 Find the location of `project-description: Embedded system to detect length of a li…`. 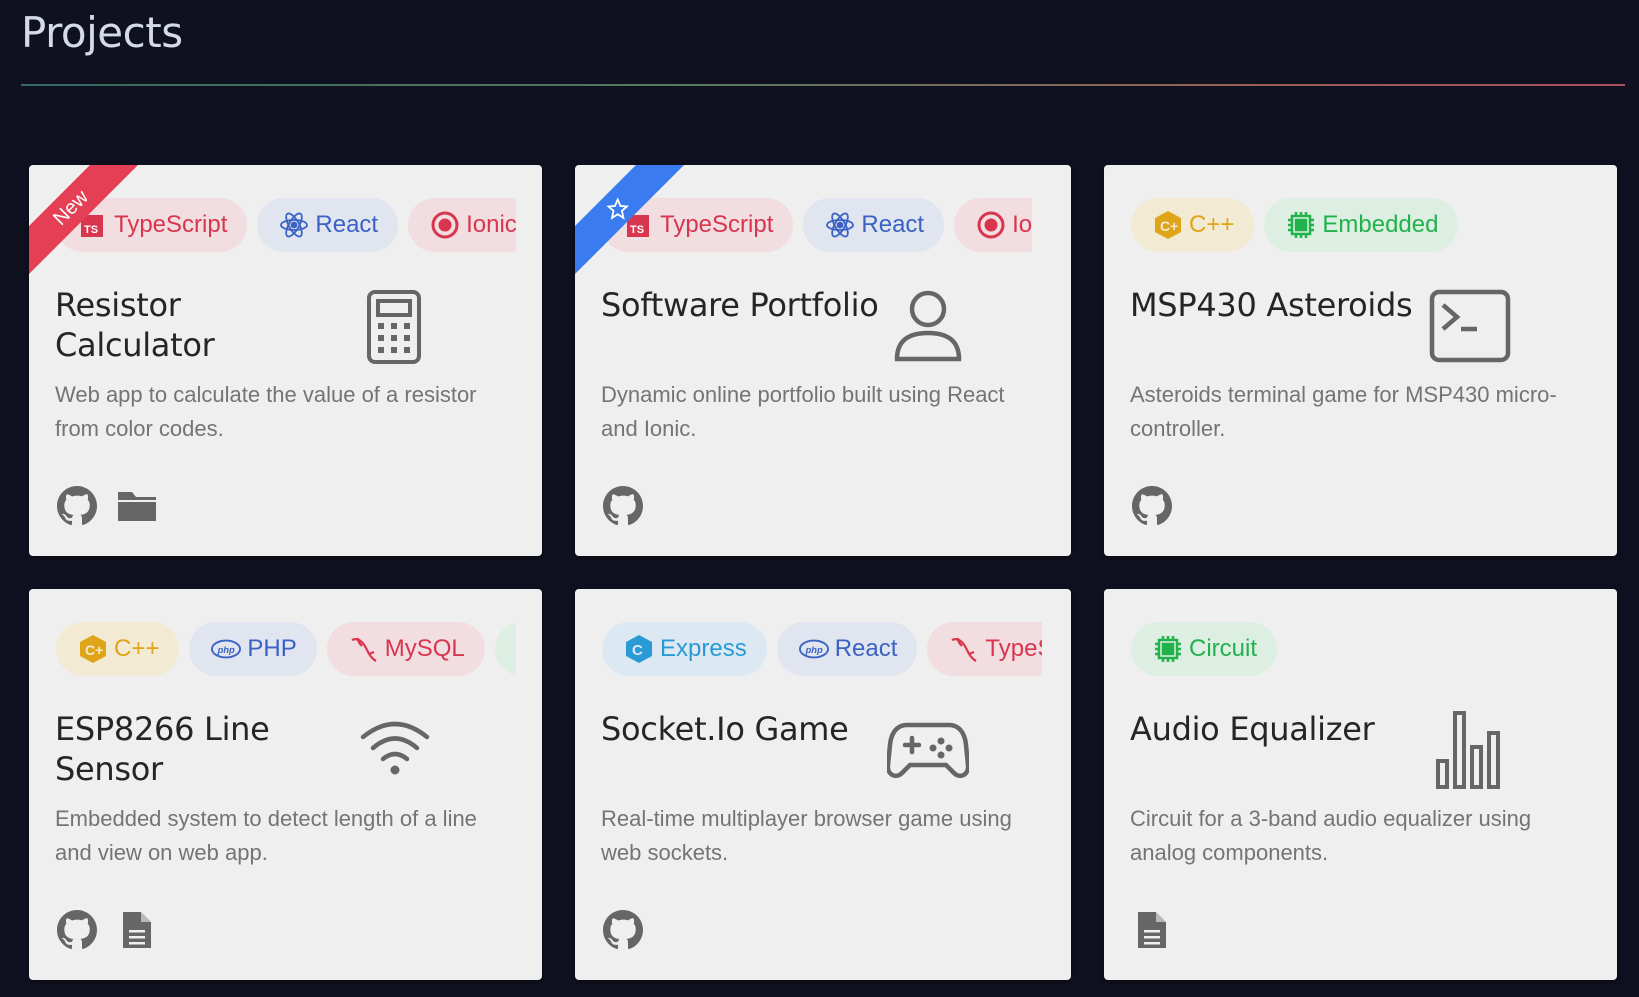

project-description: Embedded system to detect length of a li… is located at coordinates (266, 835).